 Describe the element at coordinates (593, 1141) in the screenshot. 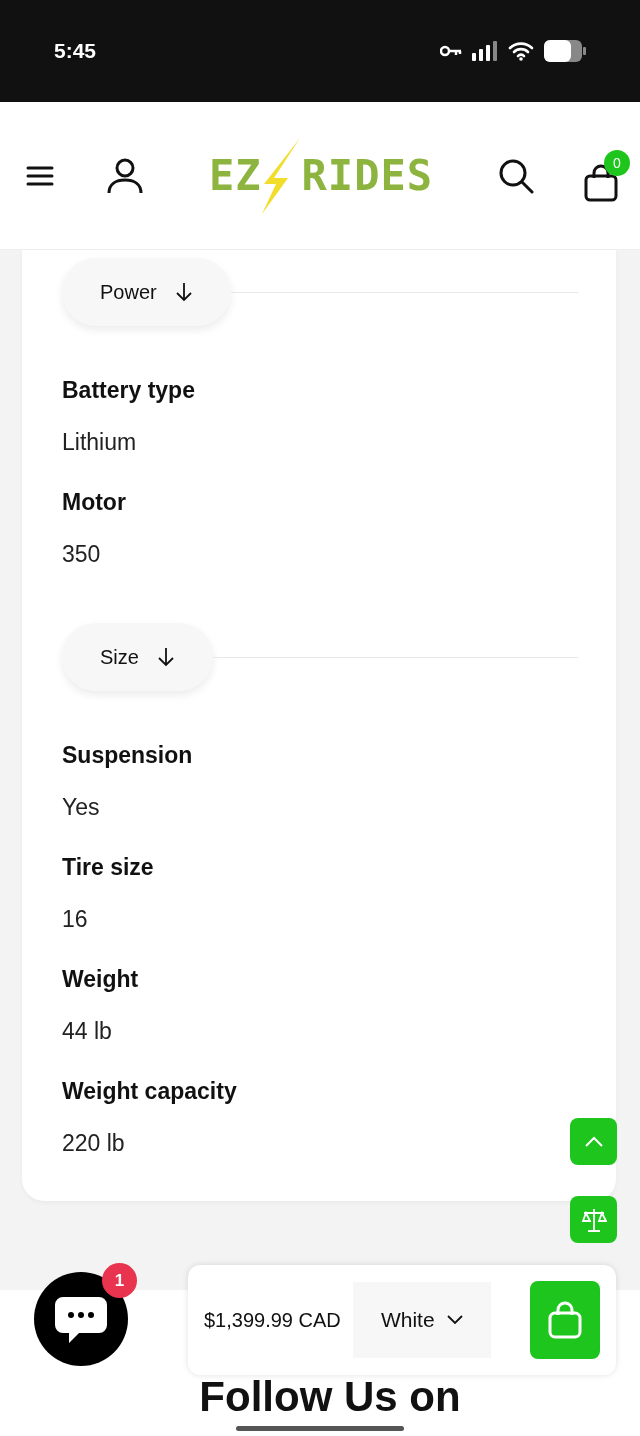

I see `chevron-up-icon` at that location.